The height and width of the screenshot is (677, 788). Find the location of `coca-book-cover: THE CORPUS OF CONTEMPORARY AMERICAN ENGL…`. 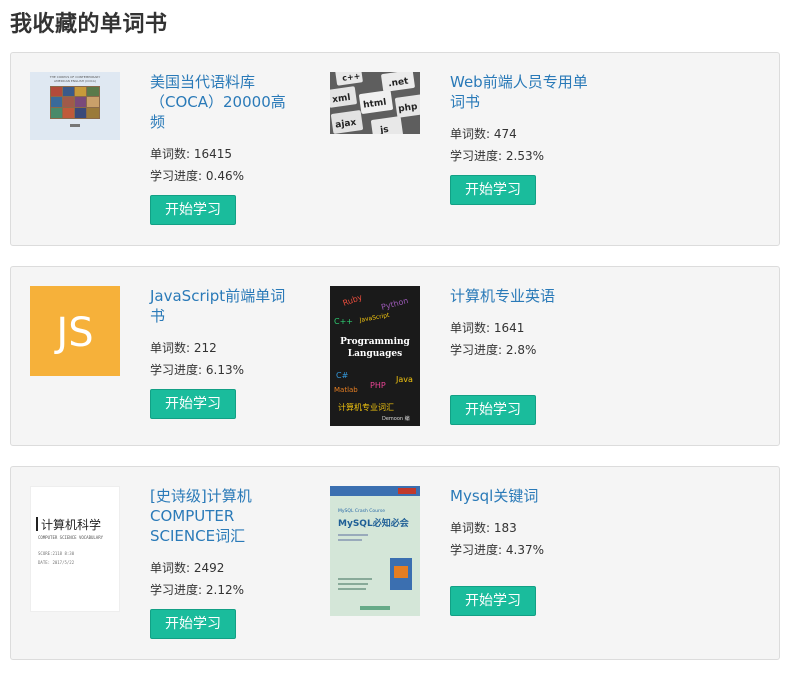

coca-book-cover: THE CORPUS OF CONTEMPORARY AMERICAN ENGL… is located at coordinates (75, 106).